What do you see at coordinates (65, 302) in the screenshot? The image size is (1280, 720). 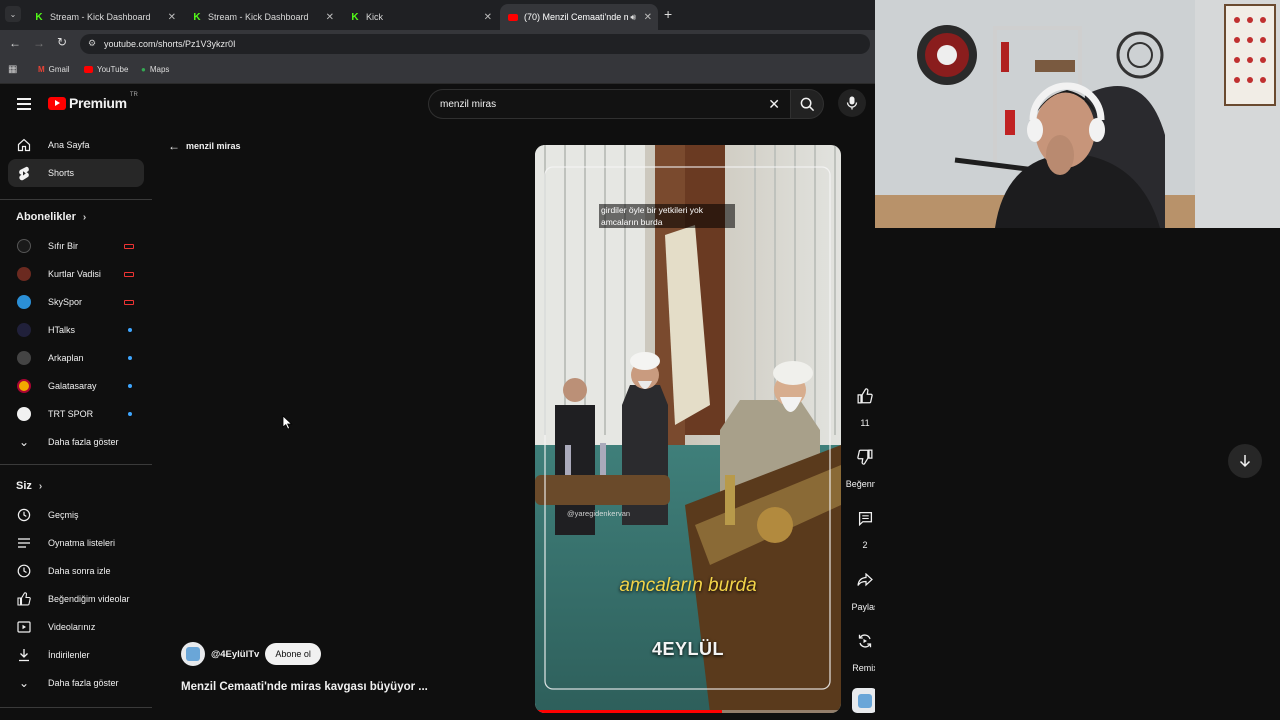 I see `sidebar-item-label: SkySpor` at bounding box center [65, 302].